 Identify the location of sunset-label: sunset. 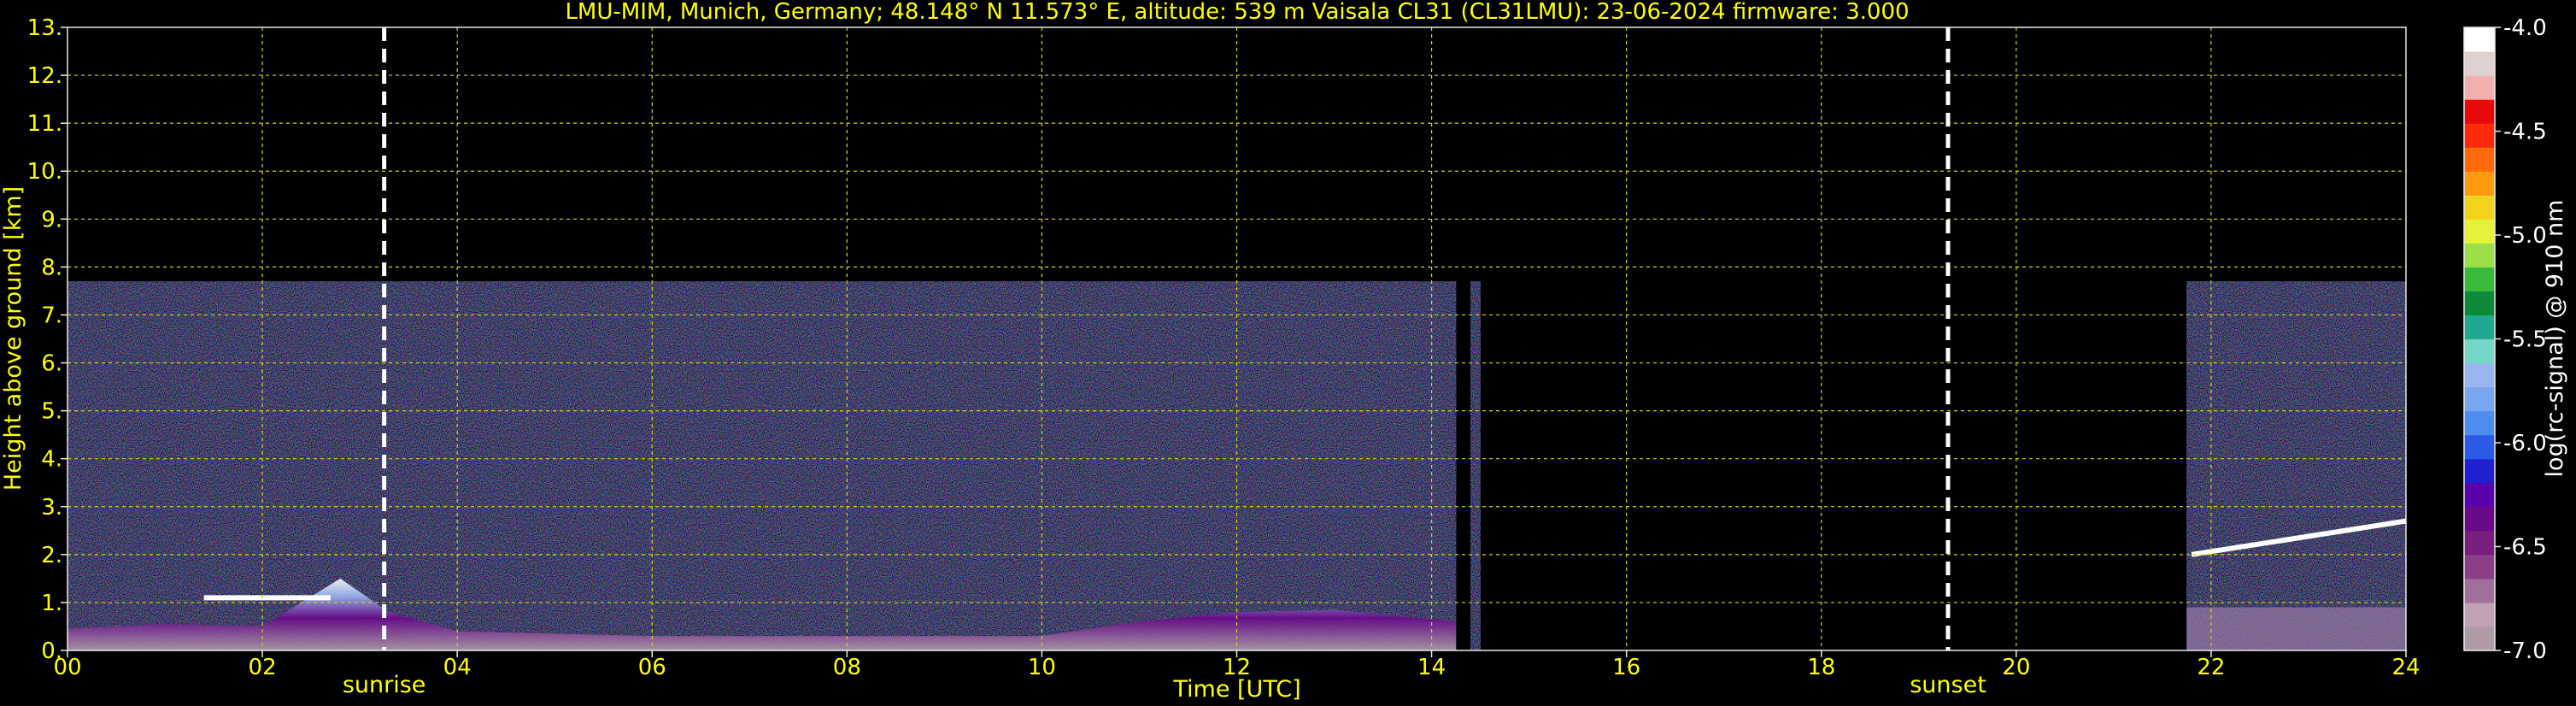
(1948, 685).